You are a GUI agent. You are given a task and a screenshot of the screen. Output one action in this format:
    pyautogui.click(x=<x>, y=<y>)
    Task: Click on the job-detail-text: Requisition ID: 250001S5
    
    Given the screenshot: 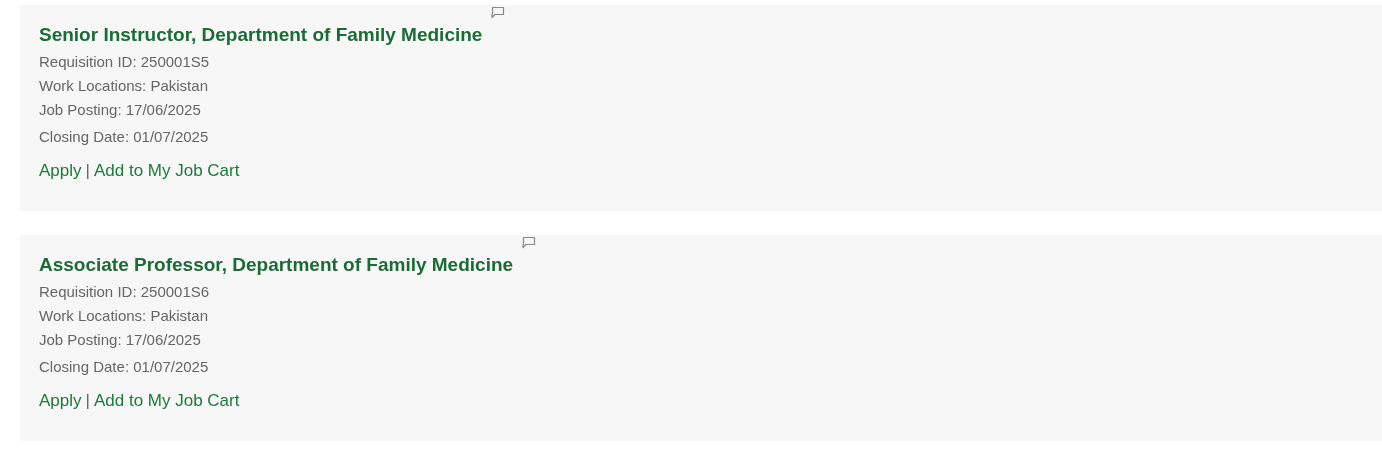 What is the action you would take?
    pyautogui.click(x=125, y=62)
    